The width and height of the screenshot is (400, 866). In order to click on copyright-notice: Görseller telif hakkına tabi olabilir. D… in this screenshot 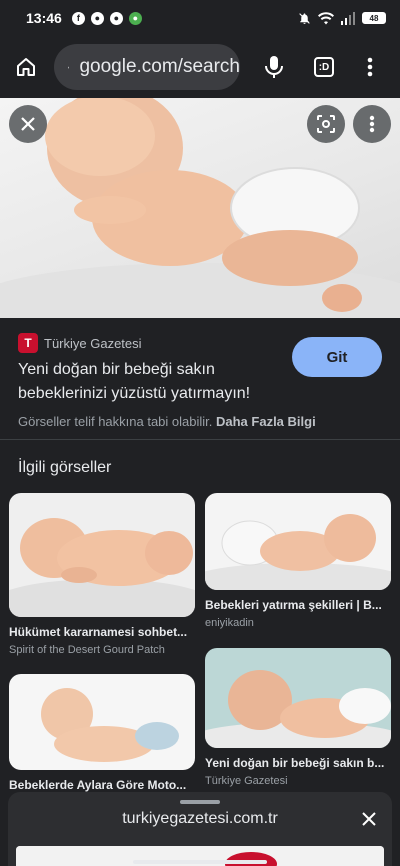, I will do `click(167, 421)`.